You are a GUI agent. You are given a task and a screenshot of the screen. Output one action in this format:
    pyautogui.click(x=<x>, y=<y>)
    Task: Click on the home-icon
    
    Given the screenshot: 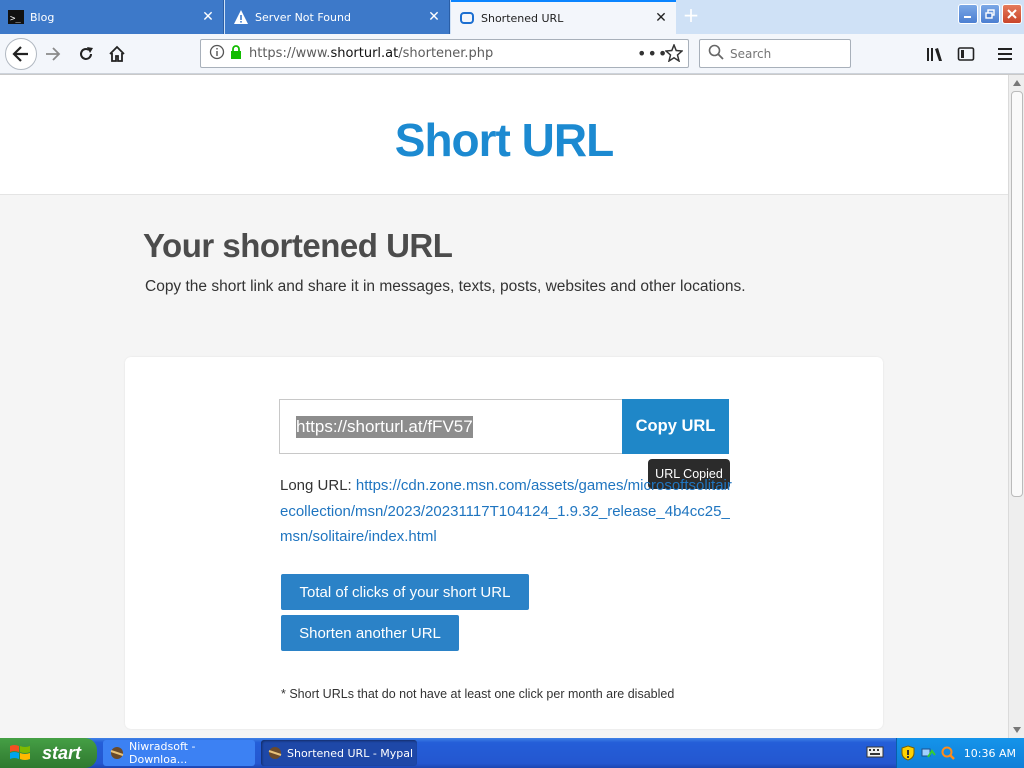 What is the action you would take?
    pyautogui.click(x=117, y=53)
    